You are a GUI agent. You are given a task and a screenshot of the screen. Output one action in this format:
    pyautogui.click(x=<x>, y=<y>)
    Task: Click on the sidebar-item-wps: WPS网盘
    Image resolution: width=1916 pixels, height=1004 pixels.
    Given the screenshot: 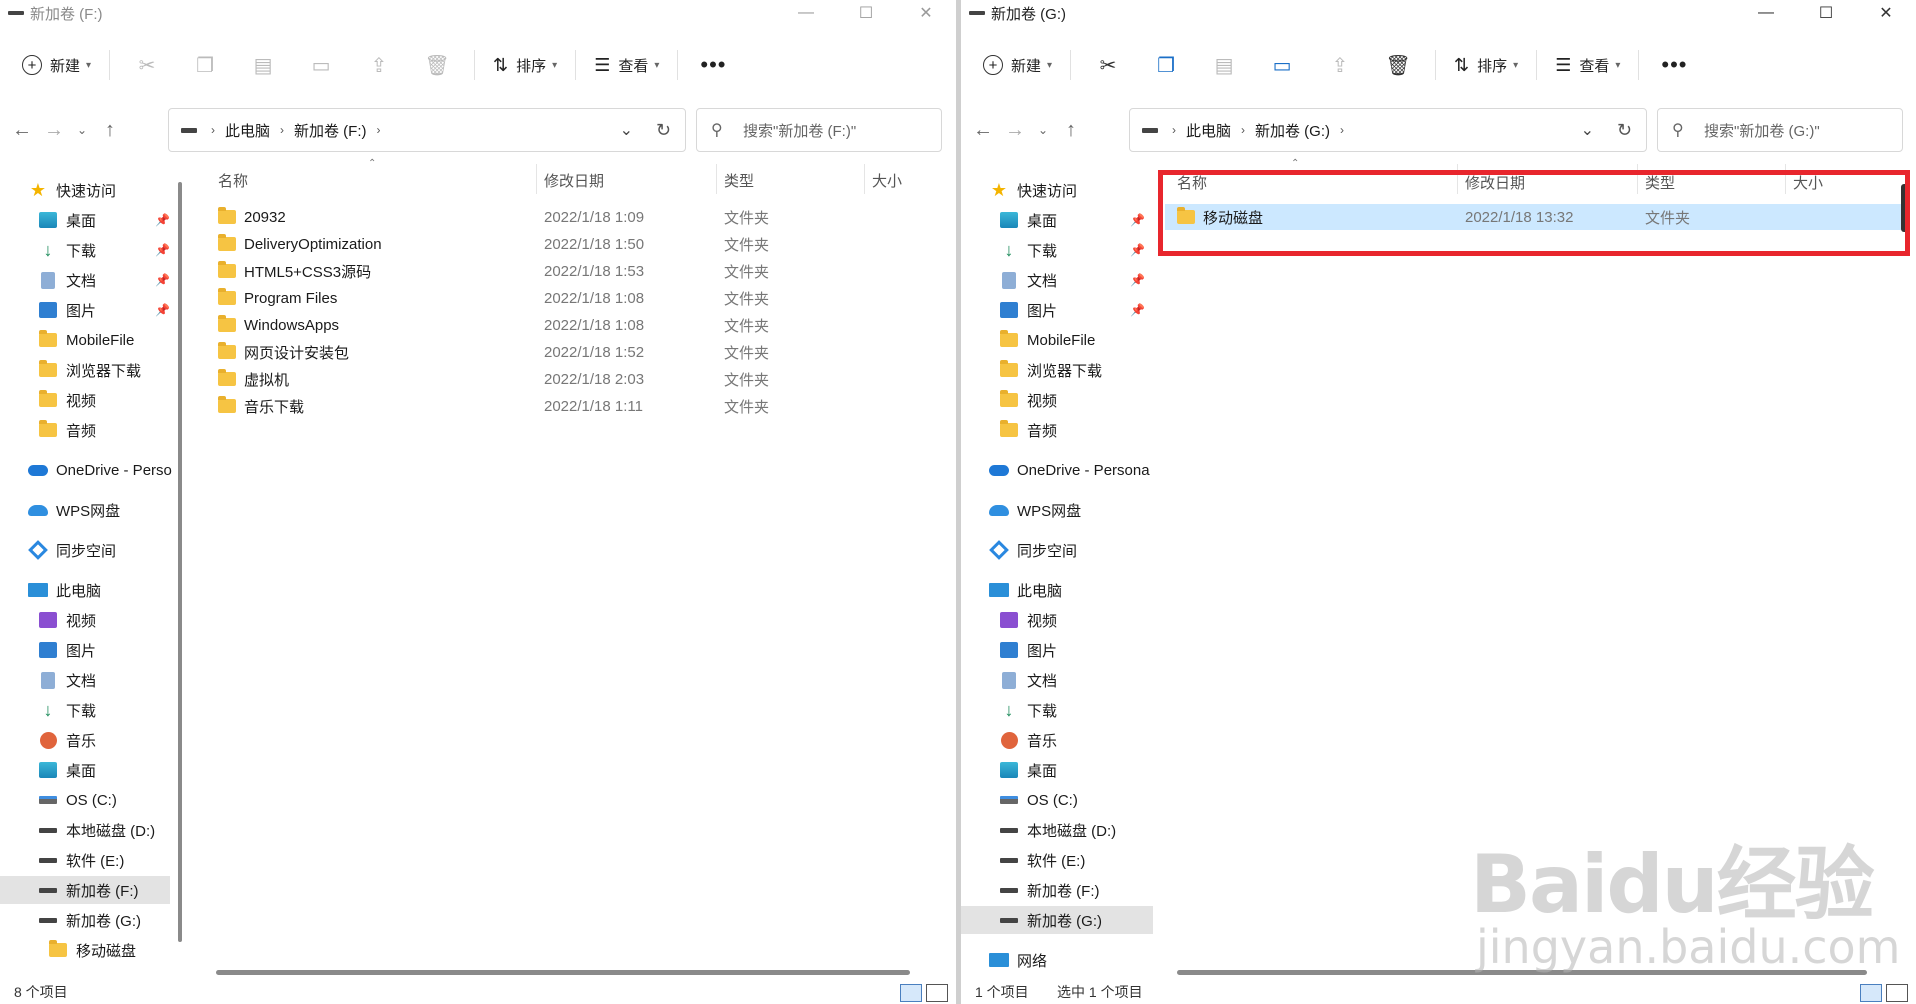 What is the action you would take?
    pyautogui.click(x=74, y=510)
    